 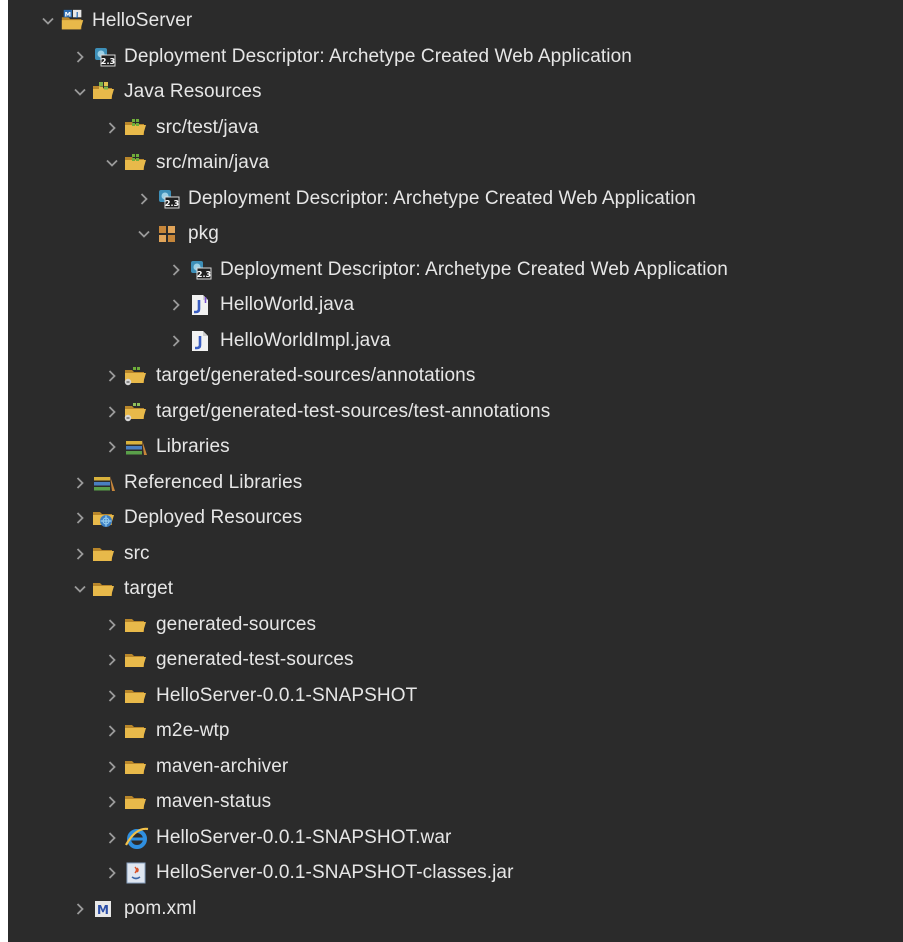 I want to click on tree-item-label: generated-sources, so click(x=236, y=624).